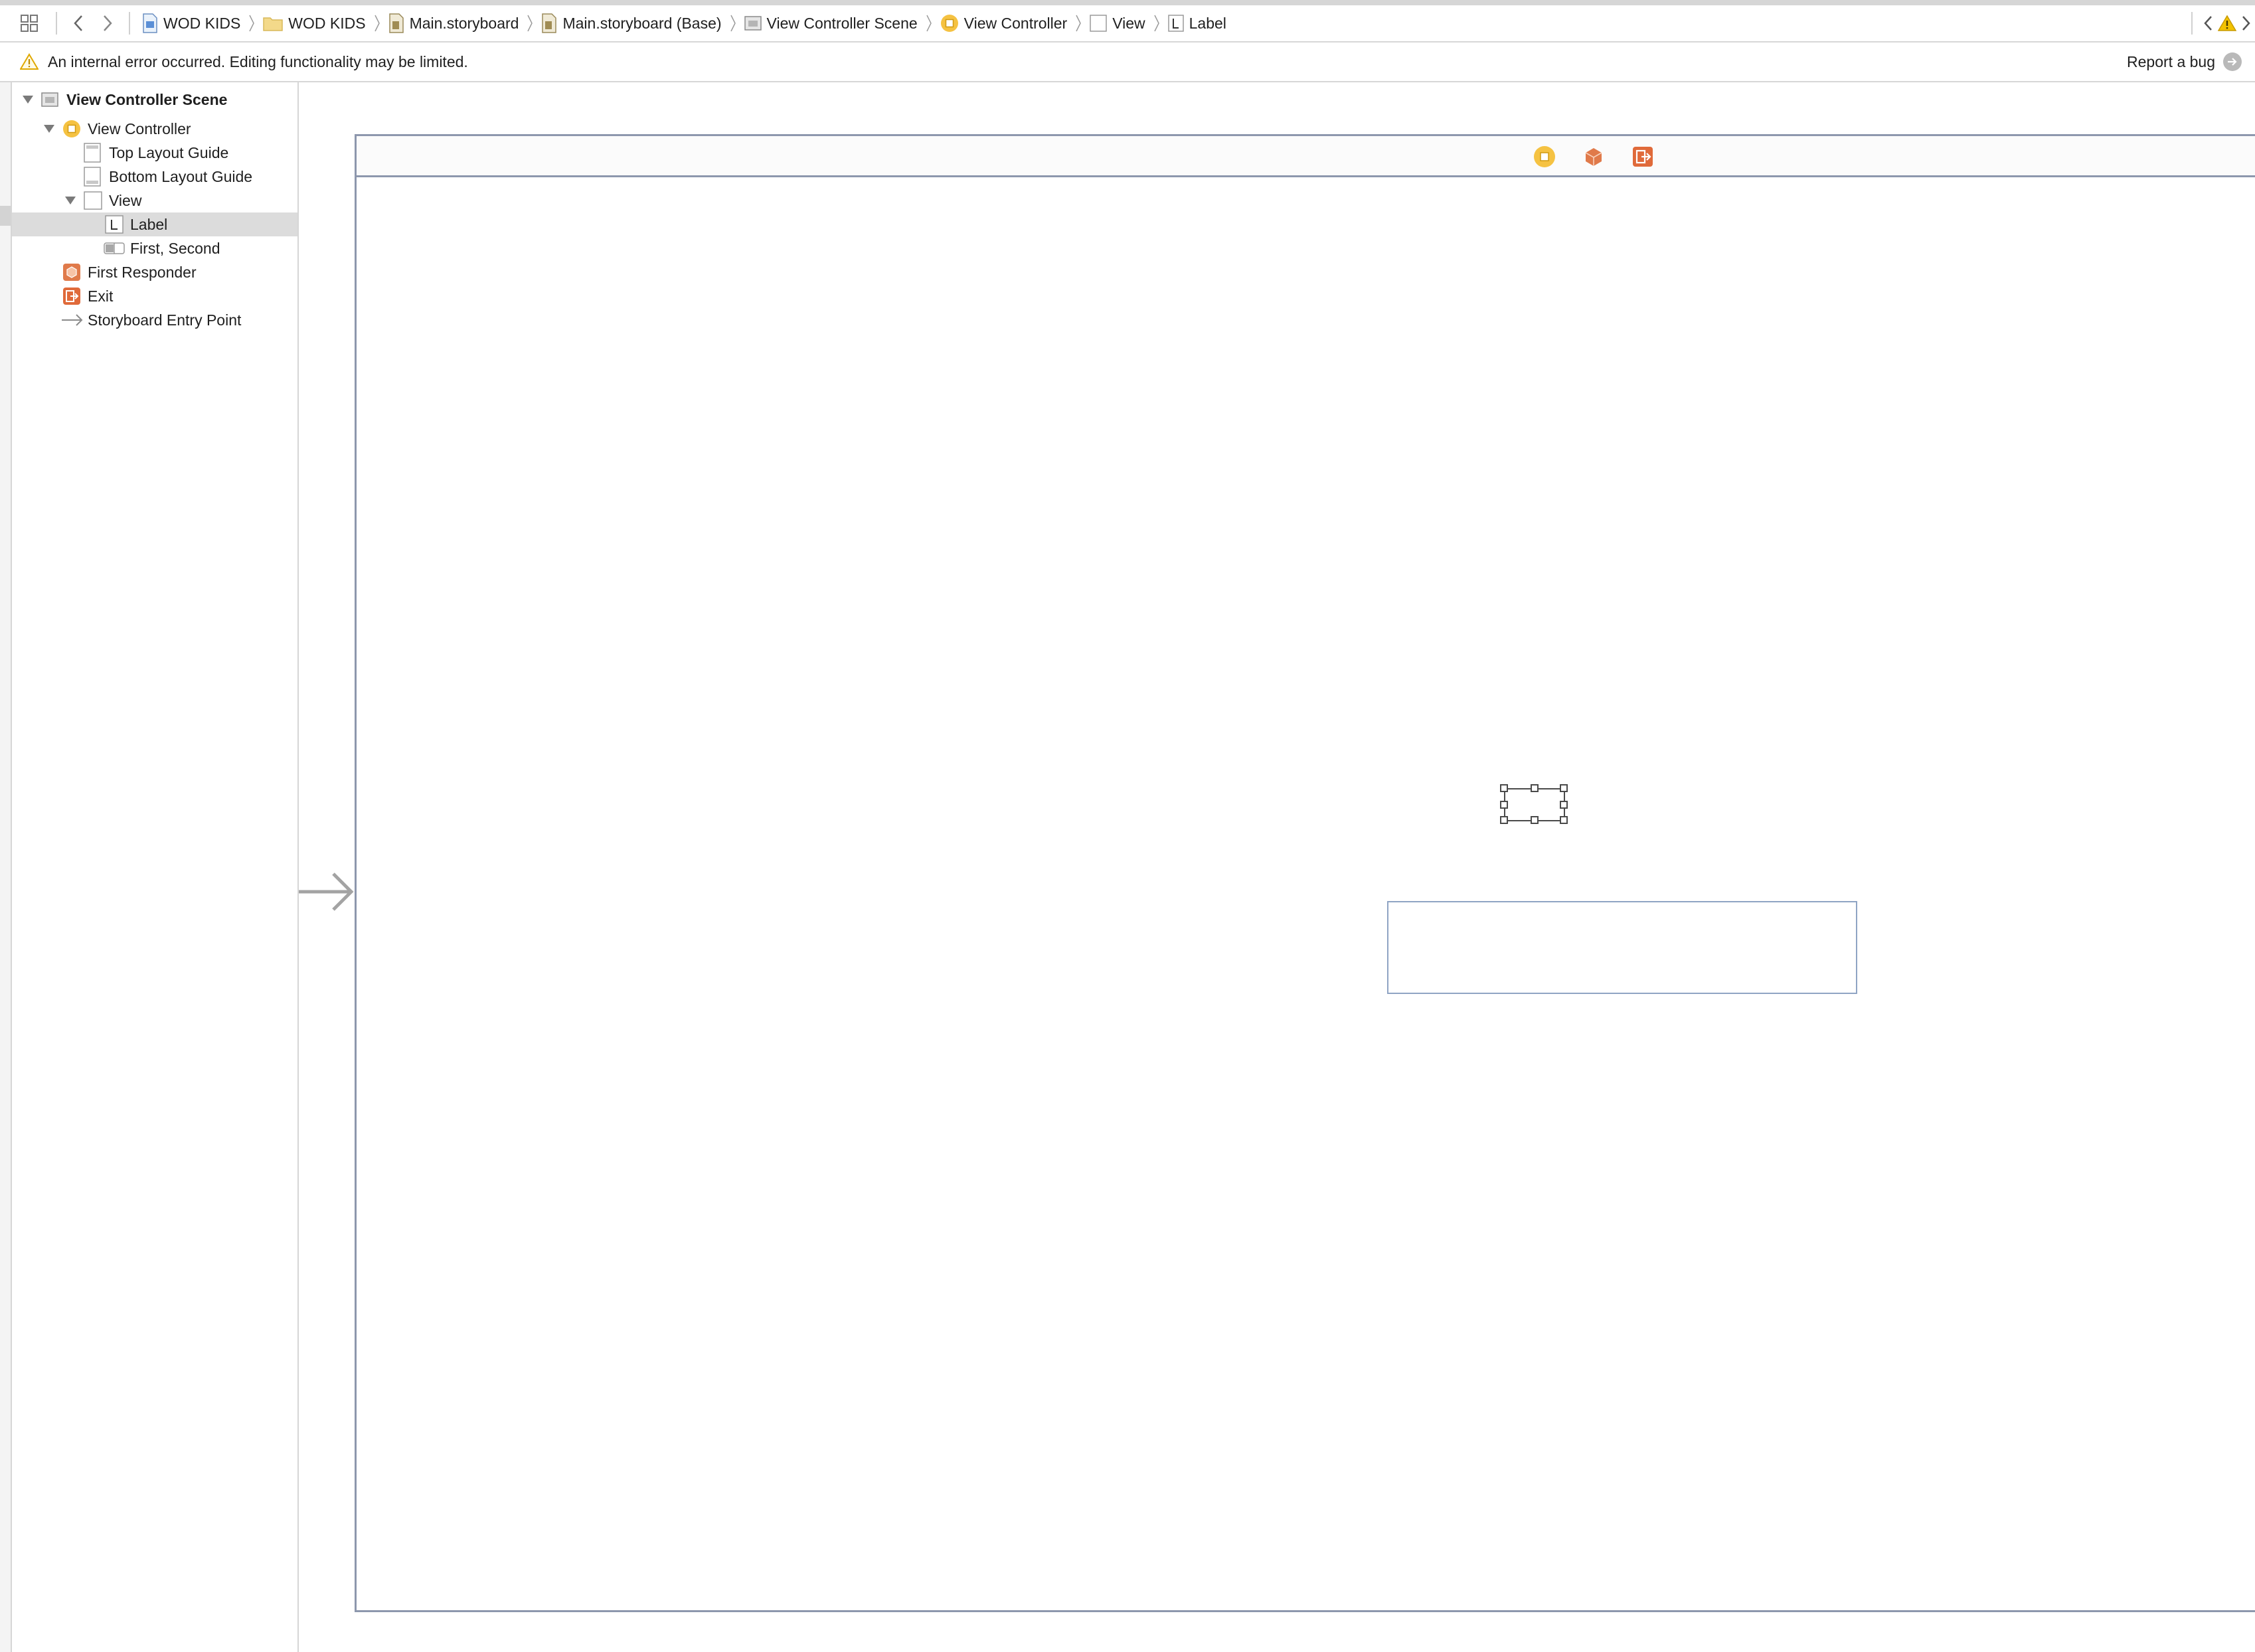 The height and width of the screenshot is (1652, 2255). I want to click on selected-label, so click(1534, 804).